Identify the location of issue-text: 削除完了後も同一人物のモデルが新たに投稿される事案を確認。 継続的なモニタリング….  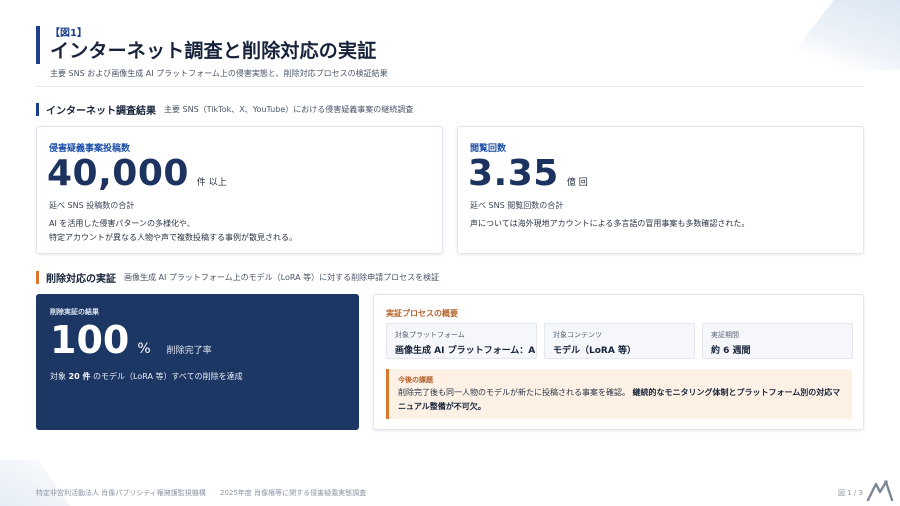
(623, 400).